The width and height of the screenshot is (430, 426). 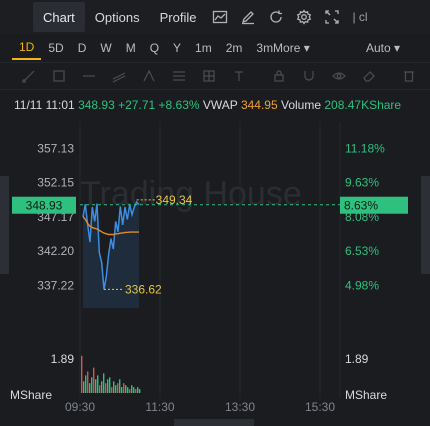 I want to click on y-left-tick: 337.22, so click(x=55, y=285).